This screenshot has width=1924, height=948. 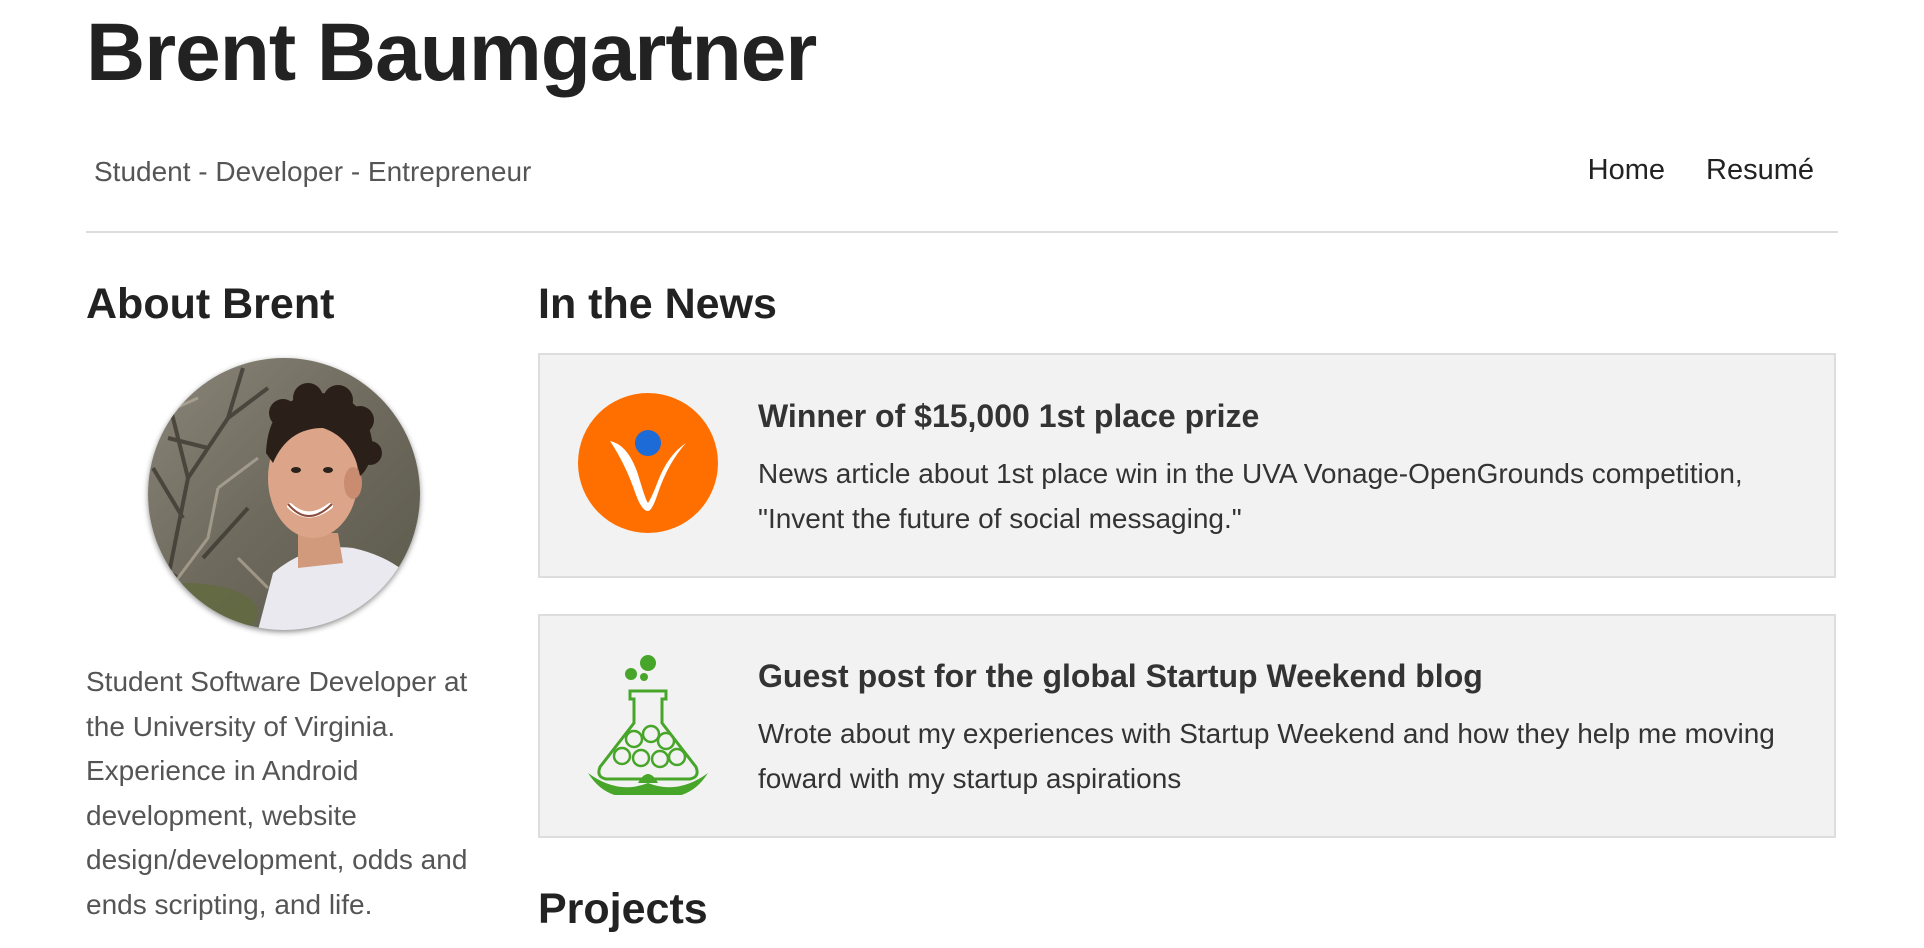 What do you see at coordinates (451, 52) in the screenshot?
I see `site-title: Brent Baumgartner` at bounding box center [451, 52].